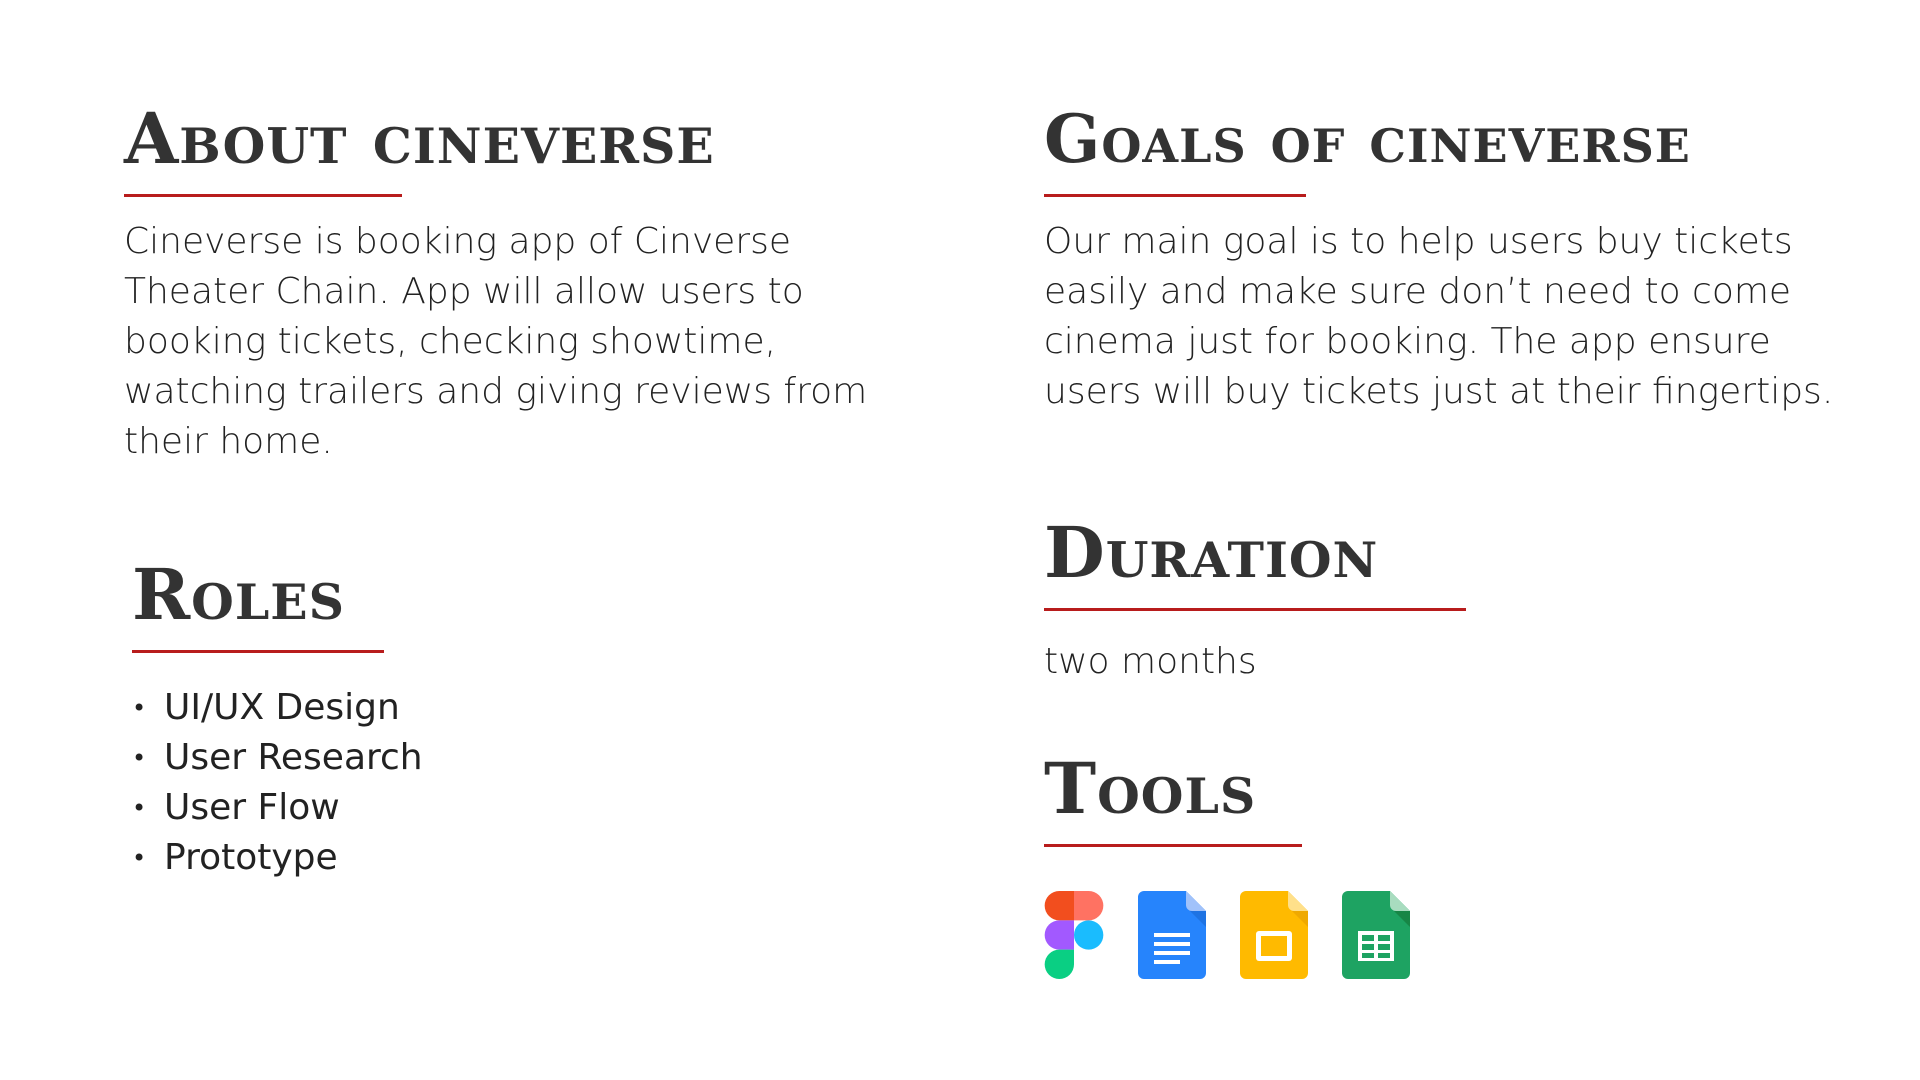 The image size is (1920, 1080). Describe the element at coordinates (1344, 600) in the screenshot. I see `duration-section: Duration two months` at that location.